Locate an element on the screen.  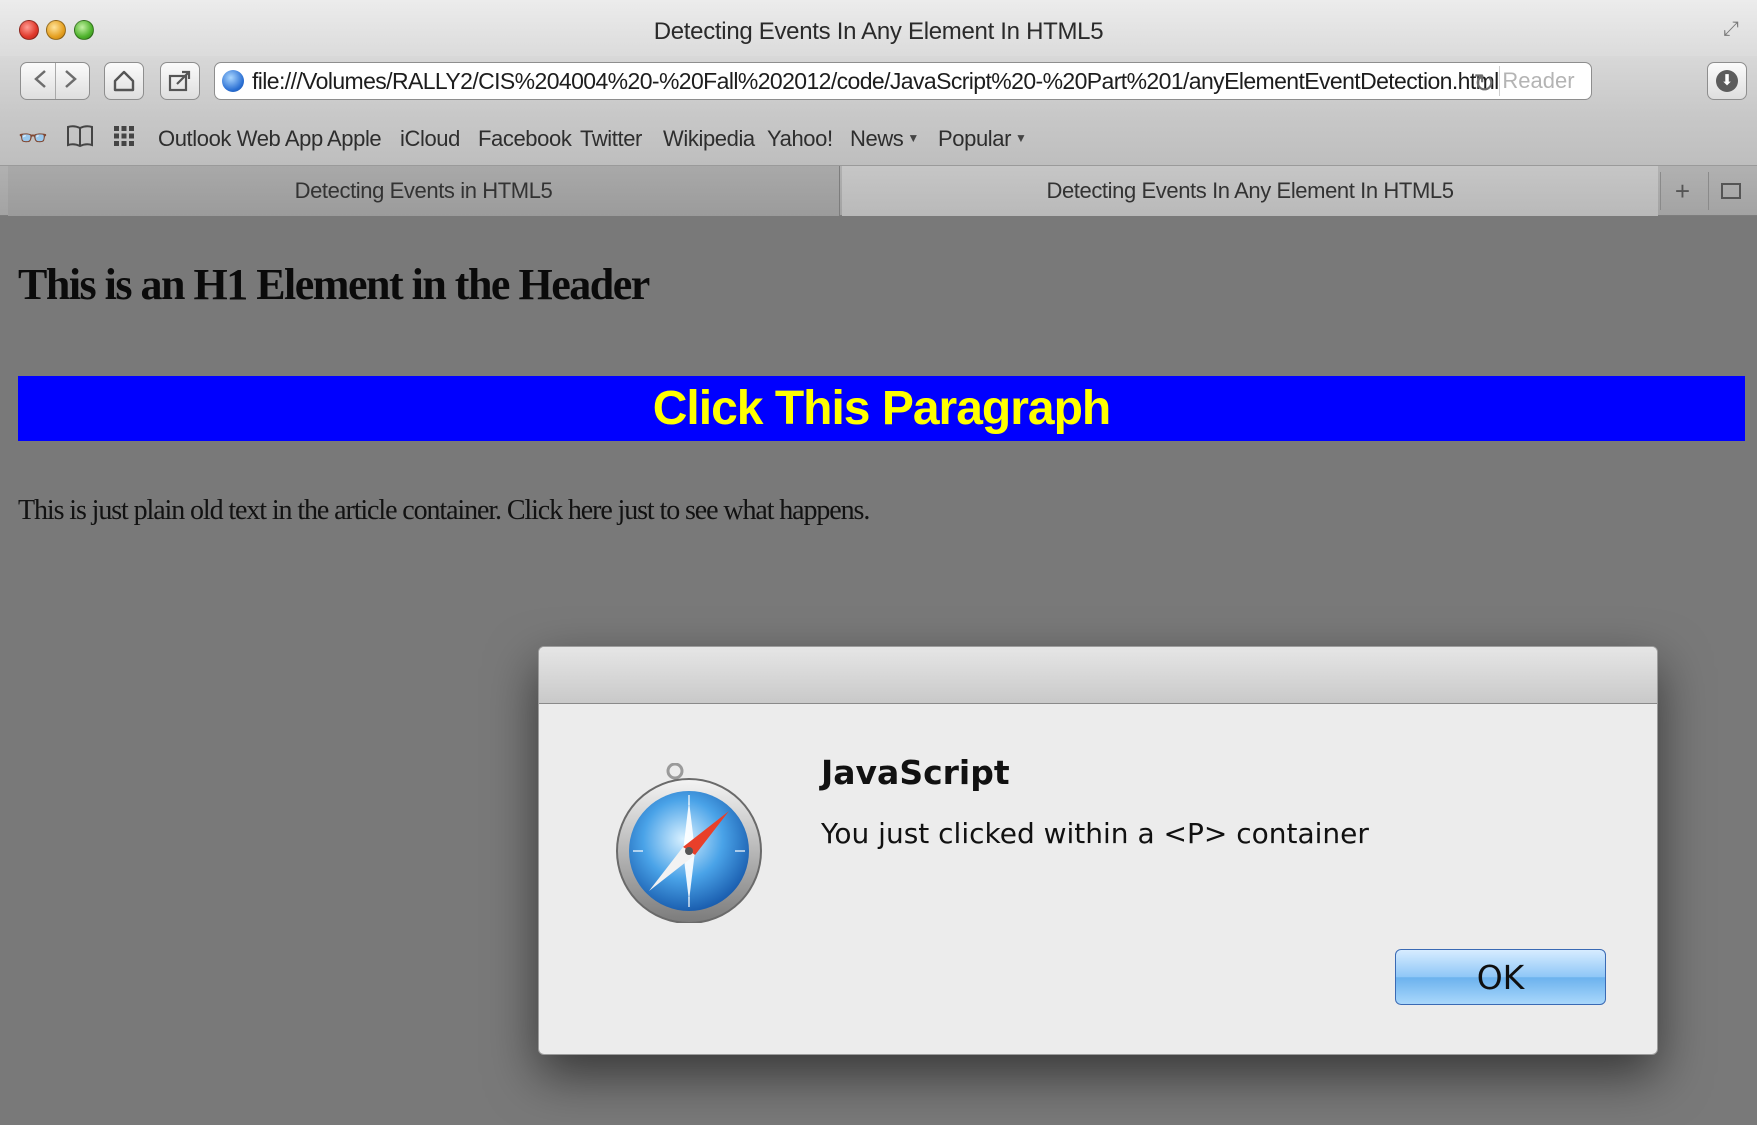
top-sites-icon is located at coordinates (124, 139).